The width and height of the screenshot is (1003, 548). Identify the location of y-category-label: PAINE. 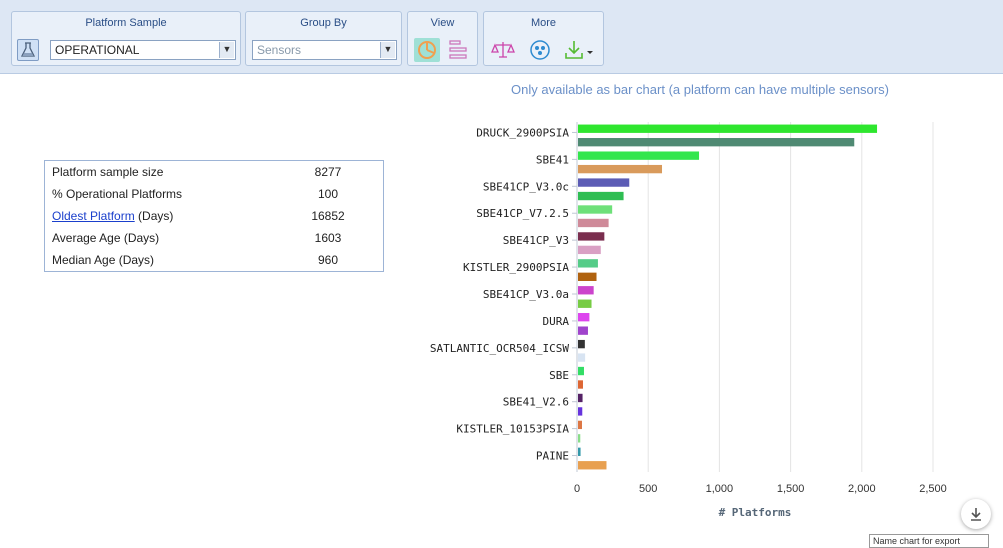
(552, 456).